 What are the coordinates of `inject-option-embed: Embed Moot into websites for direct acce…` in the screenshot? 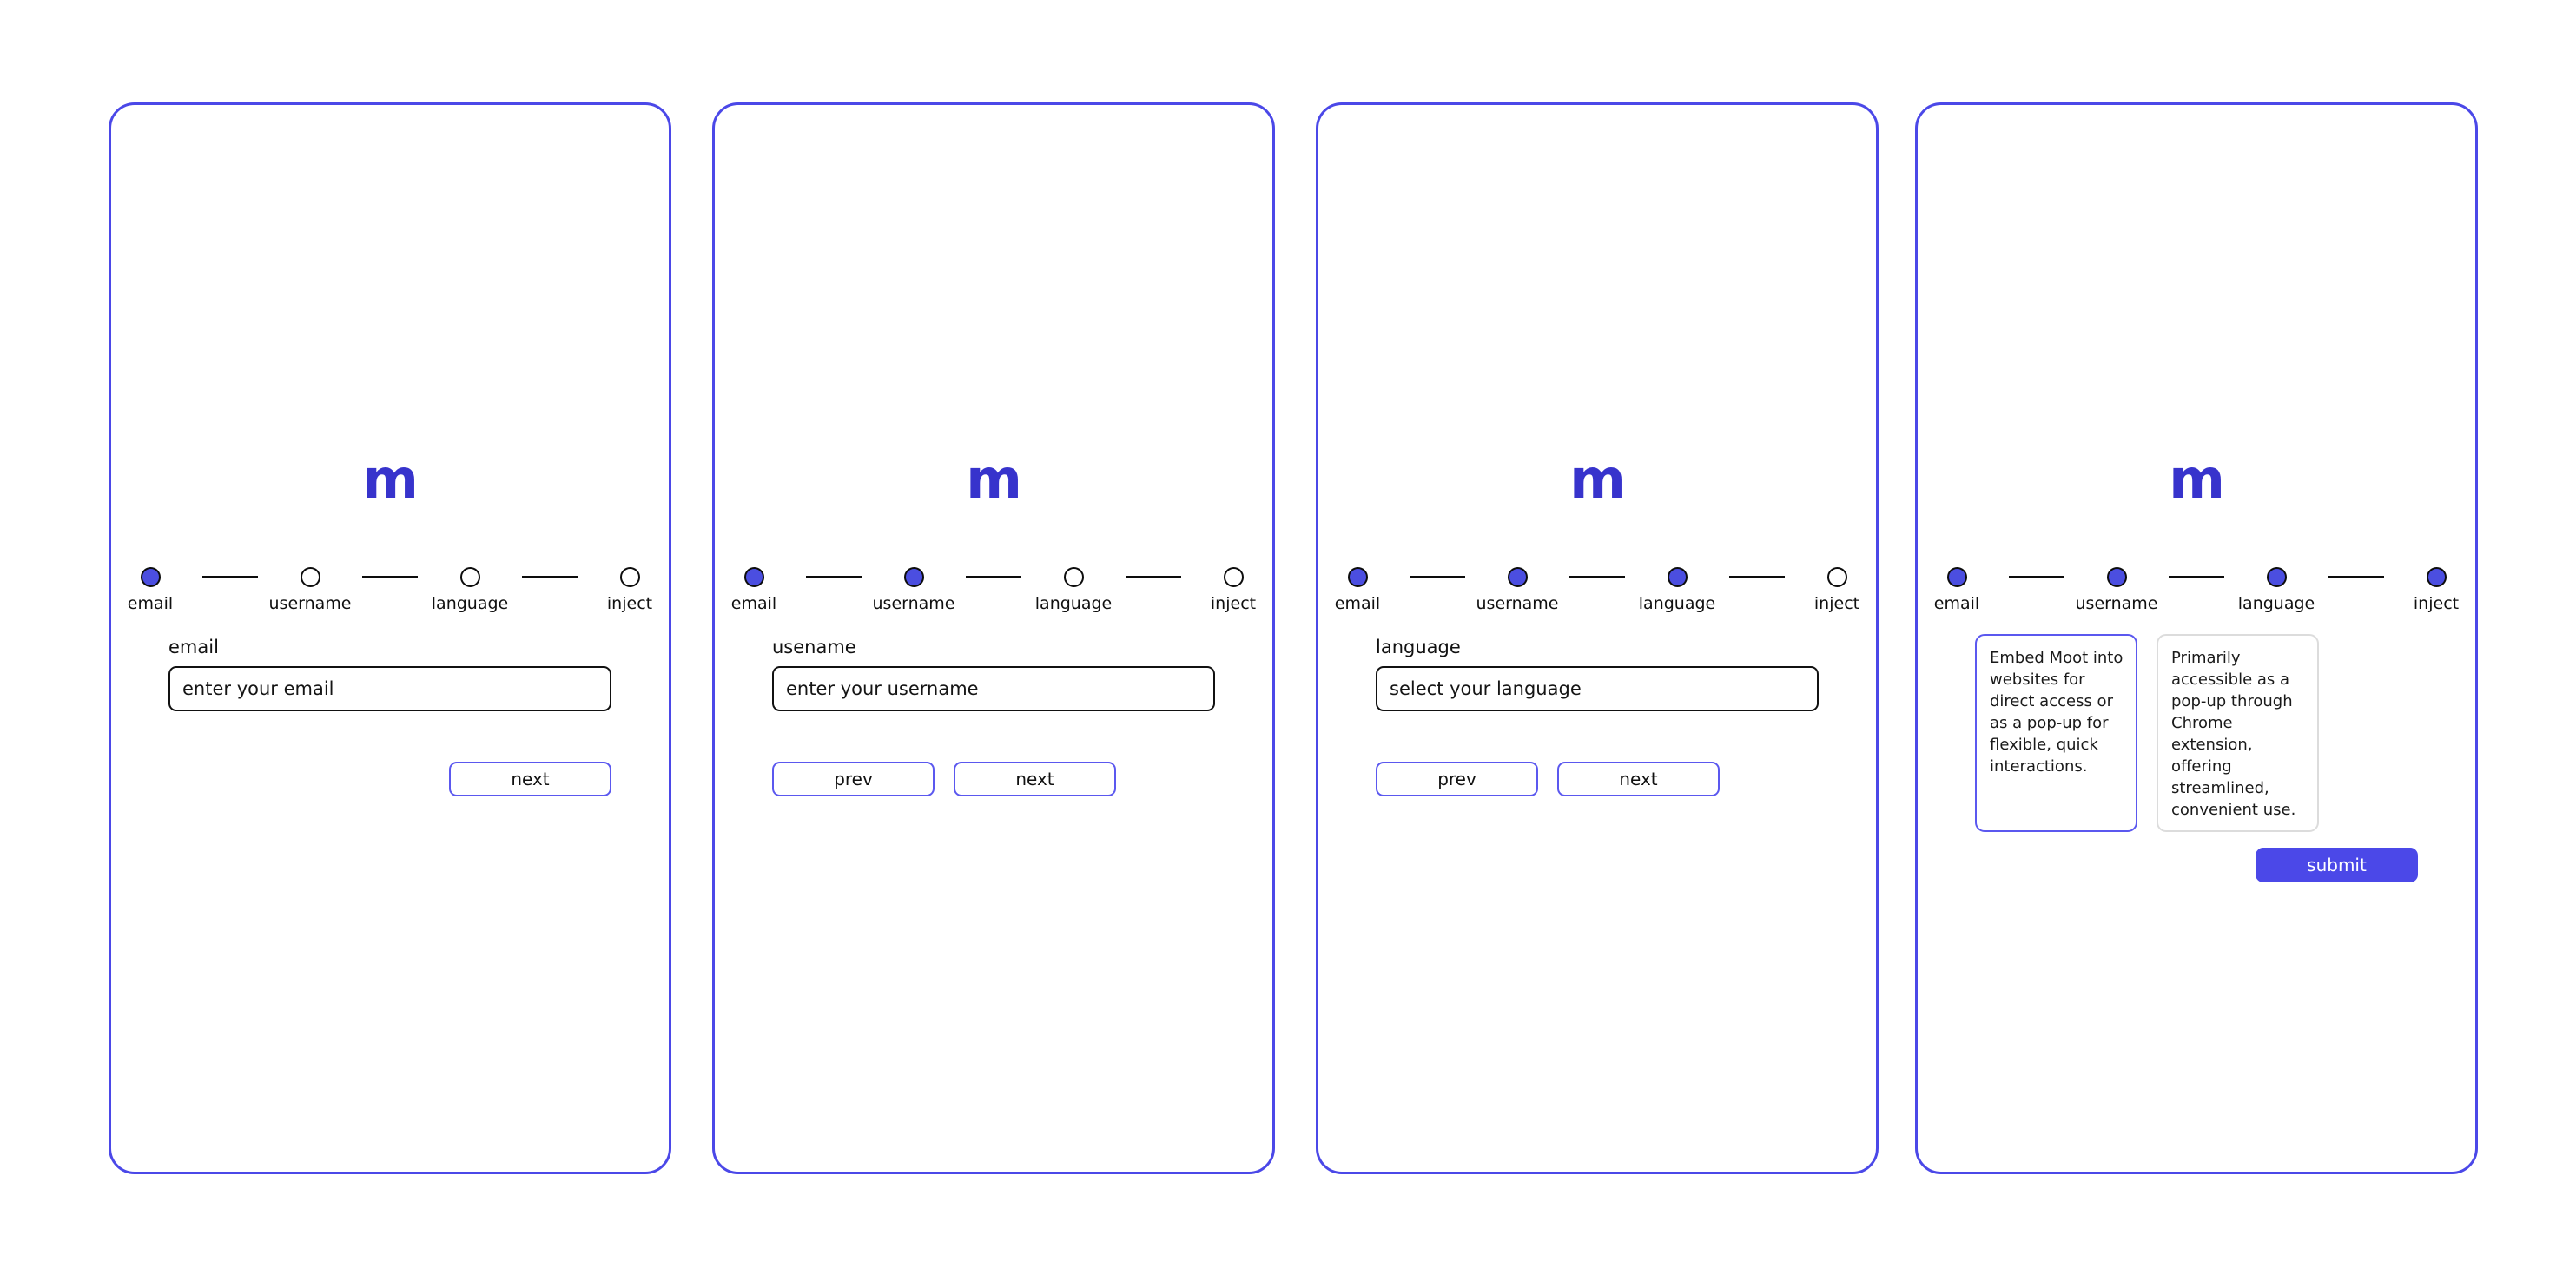 It's located at (2056, 733).